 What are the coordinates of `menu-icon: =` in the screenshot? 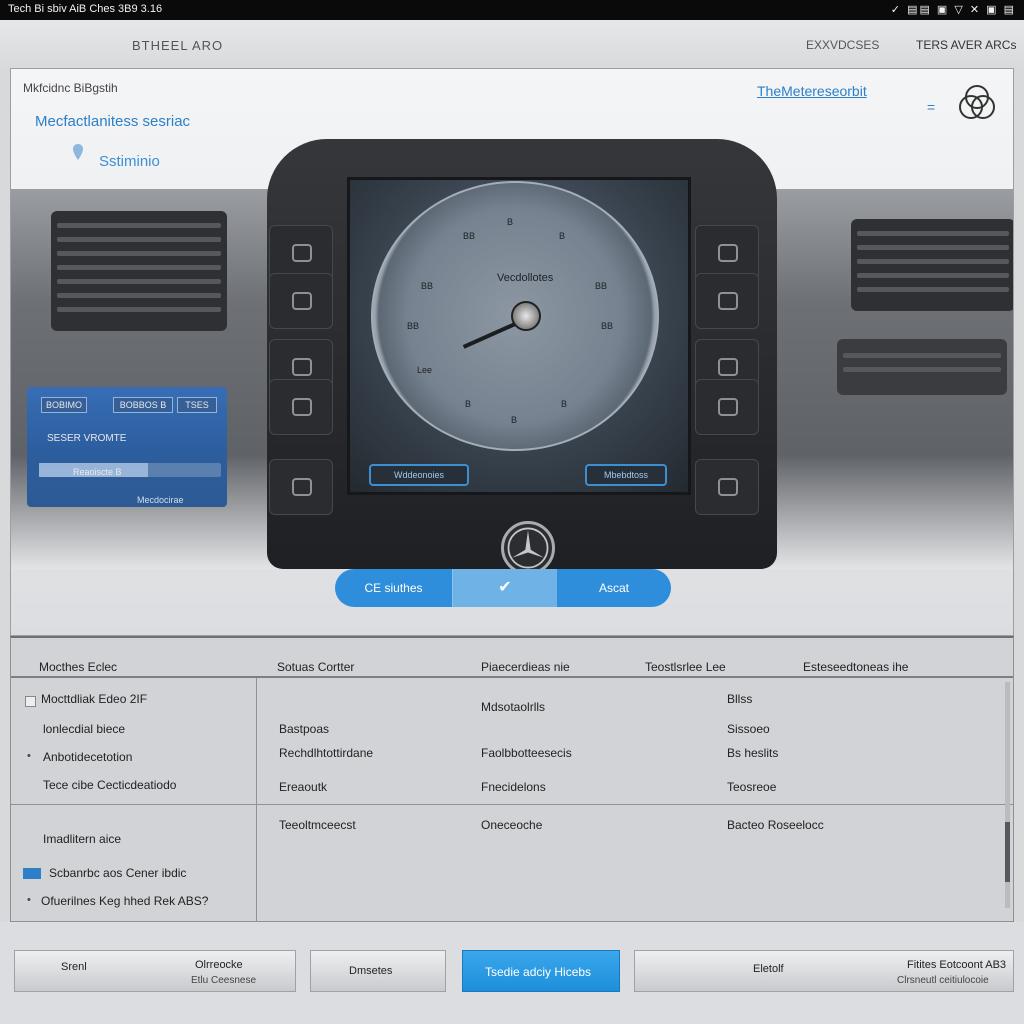 It's located at (931, 107).